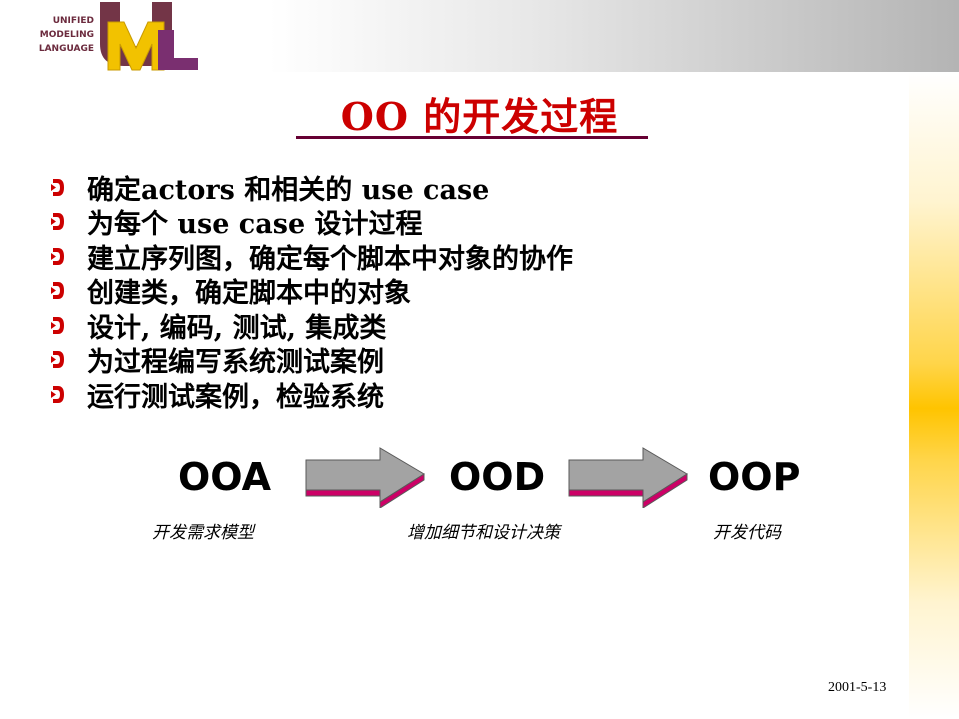 The image size is (959, 719). I want to click on list-item: 确定actors 和相关的 use case, so click(311, 188).